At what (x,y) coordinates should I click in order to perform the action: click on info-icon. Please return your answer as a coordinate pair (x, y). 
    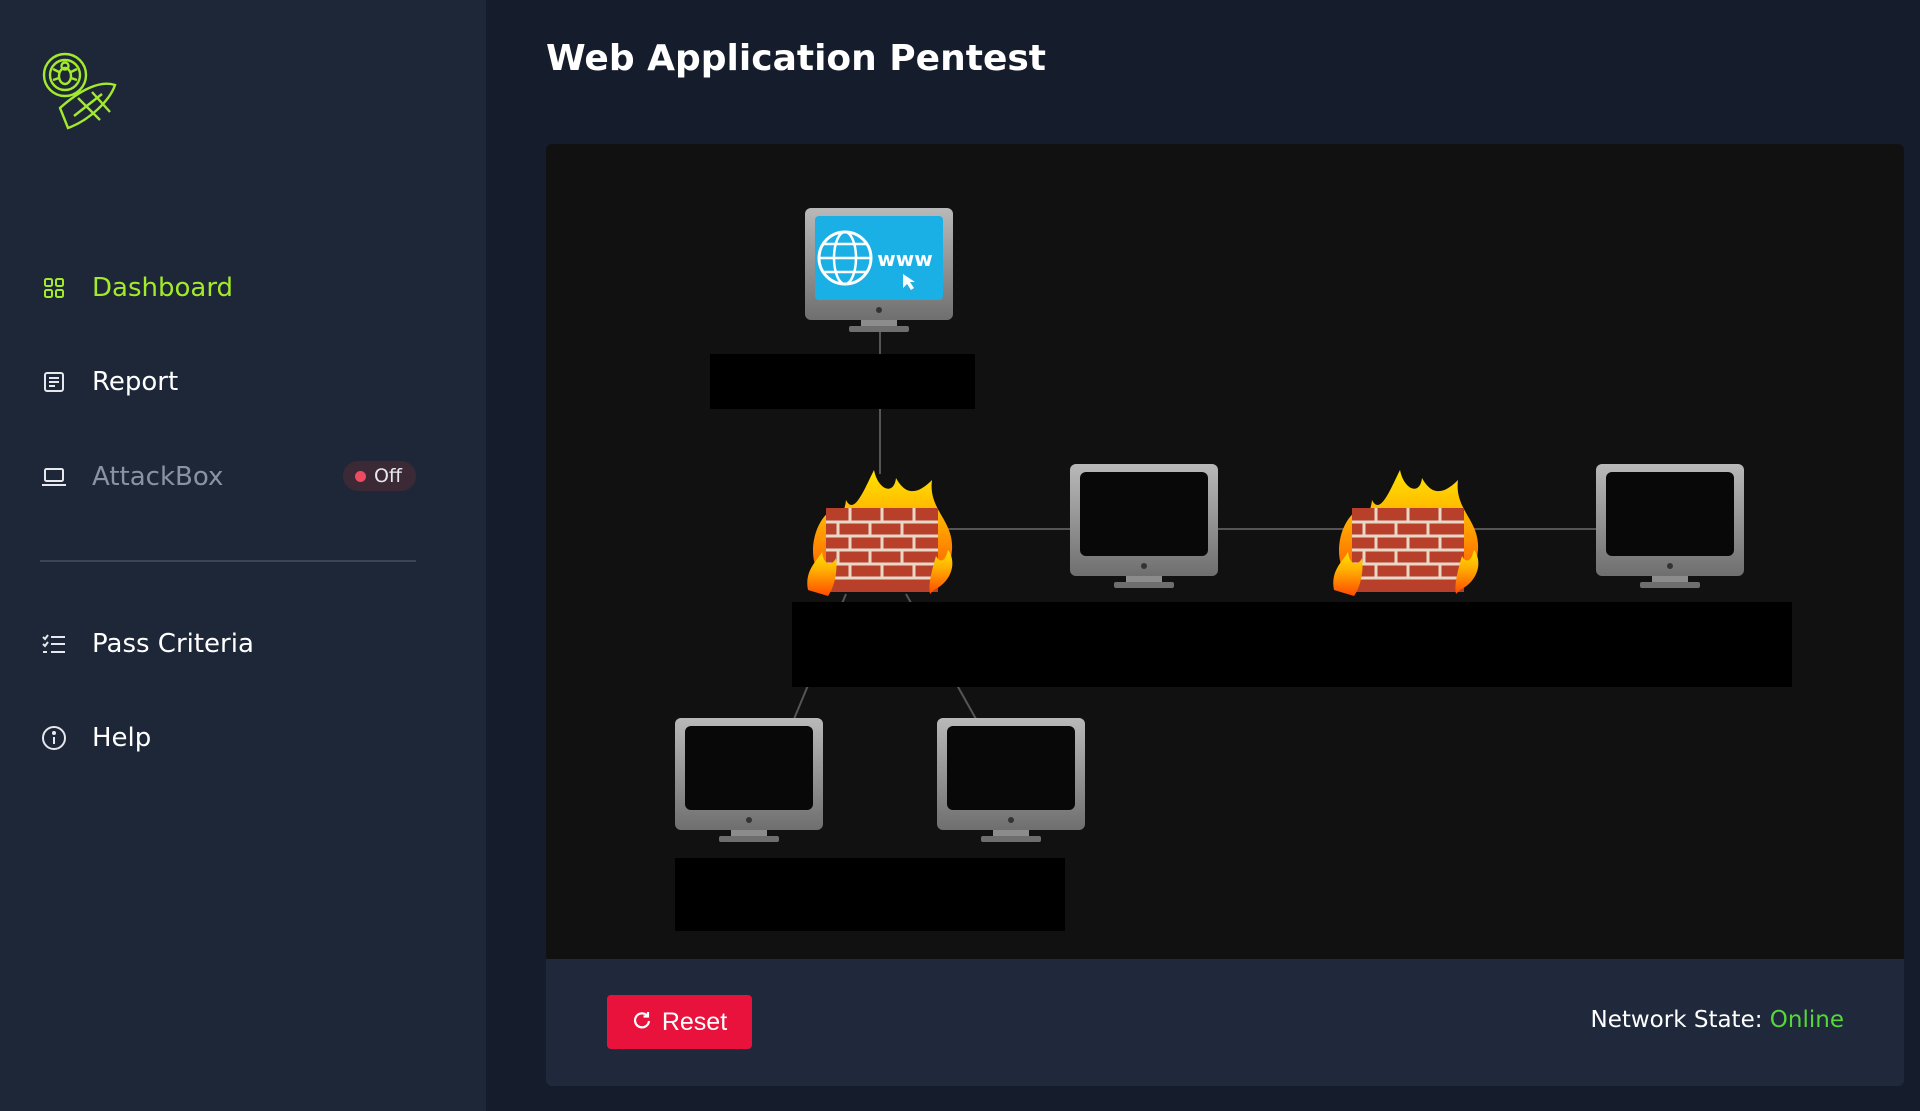
    Looking at the image, I should click on (54, 738).